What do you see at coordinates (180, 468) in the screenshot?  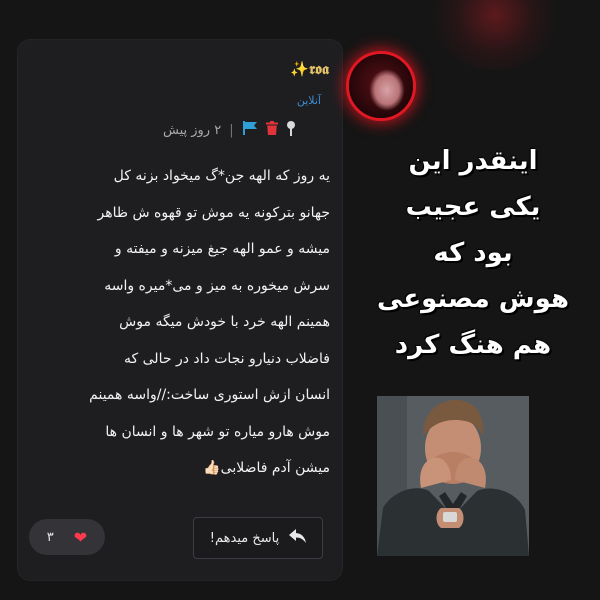 I see `post-line-last: میشن آدم فاضلابی👍🏻` at bounding box center [180, 468].